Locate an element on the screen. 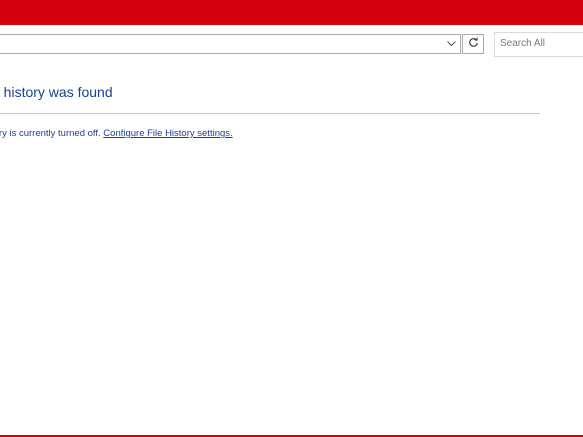  title-bar is located at coordinates (291, 12).